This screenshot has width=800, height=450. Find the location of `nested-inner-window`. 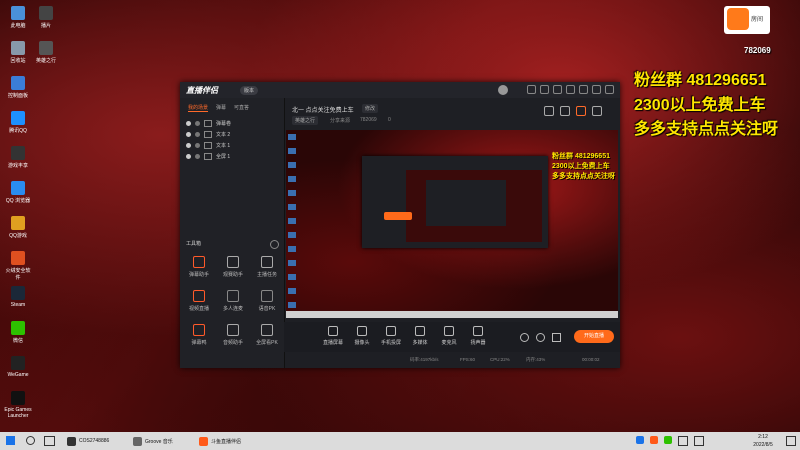

nested-inner-window is located at coordinates (466, 203).